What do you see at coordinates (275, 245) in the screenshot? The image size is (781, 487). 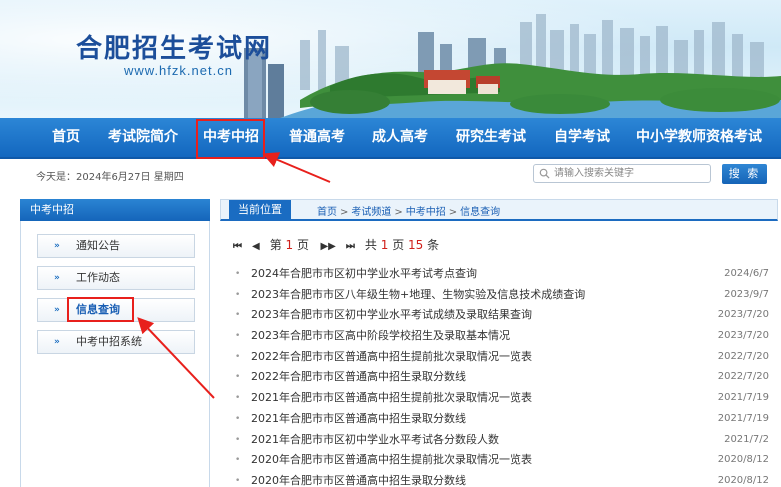 I see `page-prefix: 第` at bounding box center [275, 245].